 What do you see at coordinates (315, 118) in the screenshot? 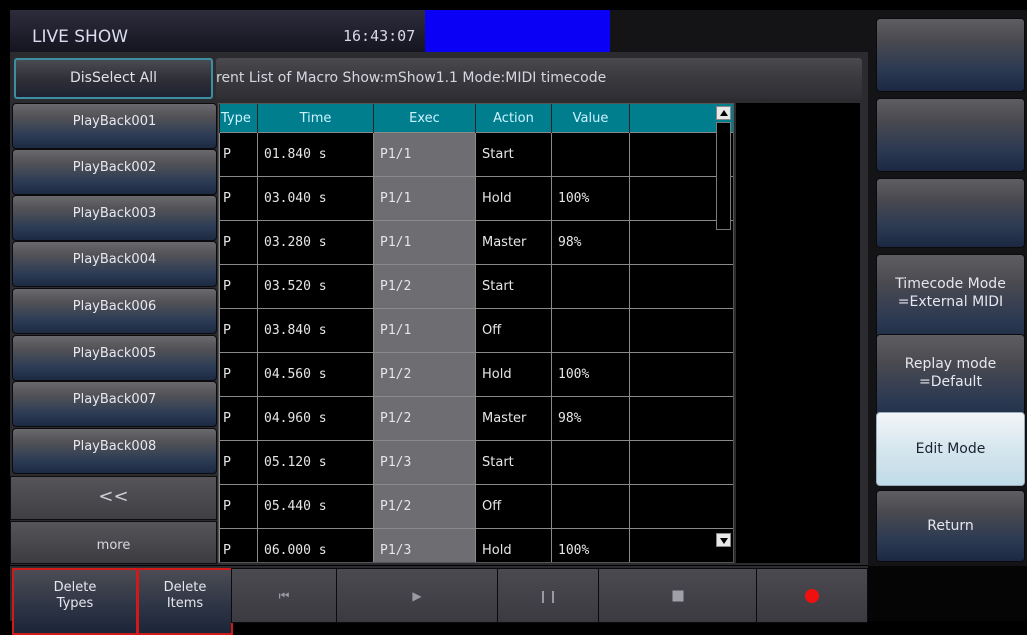
I see `col-time-header: Time` at bounding box center [315, 118].